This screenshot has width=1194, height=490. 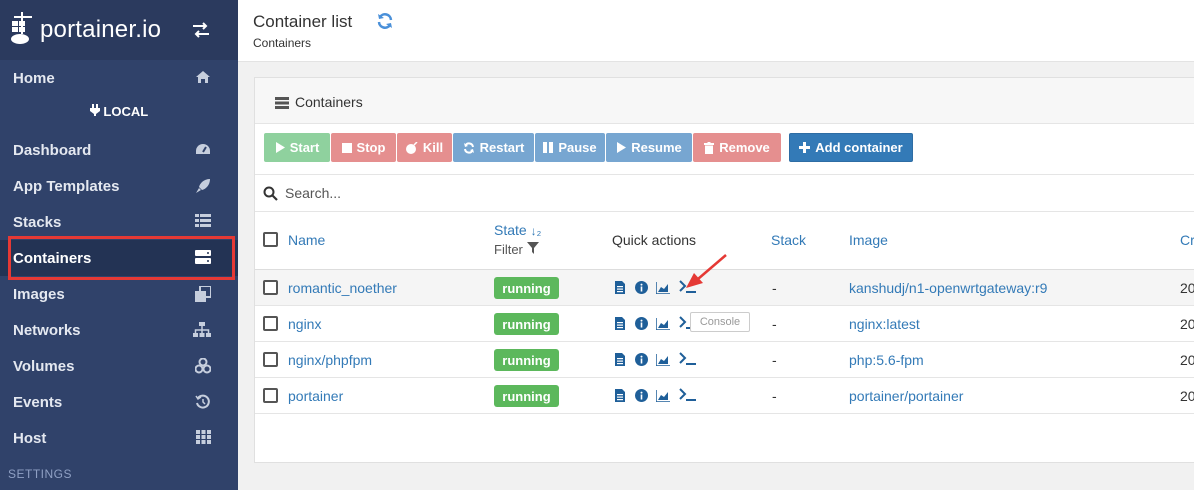 What do you see at coordinates (884, 324) in the screenshot?
I see `image-link: nginx:latest` at bounding box center [884, 324].